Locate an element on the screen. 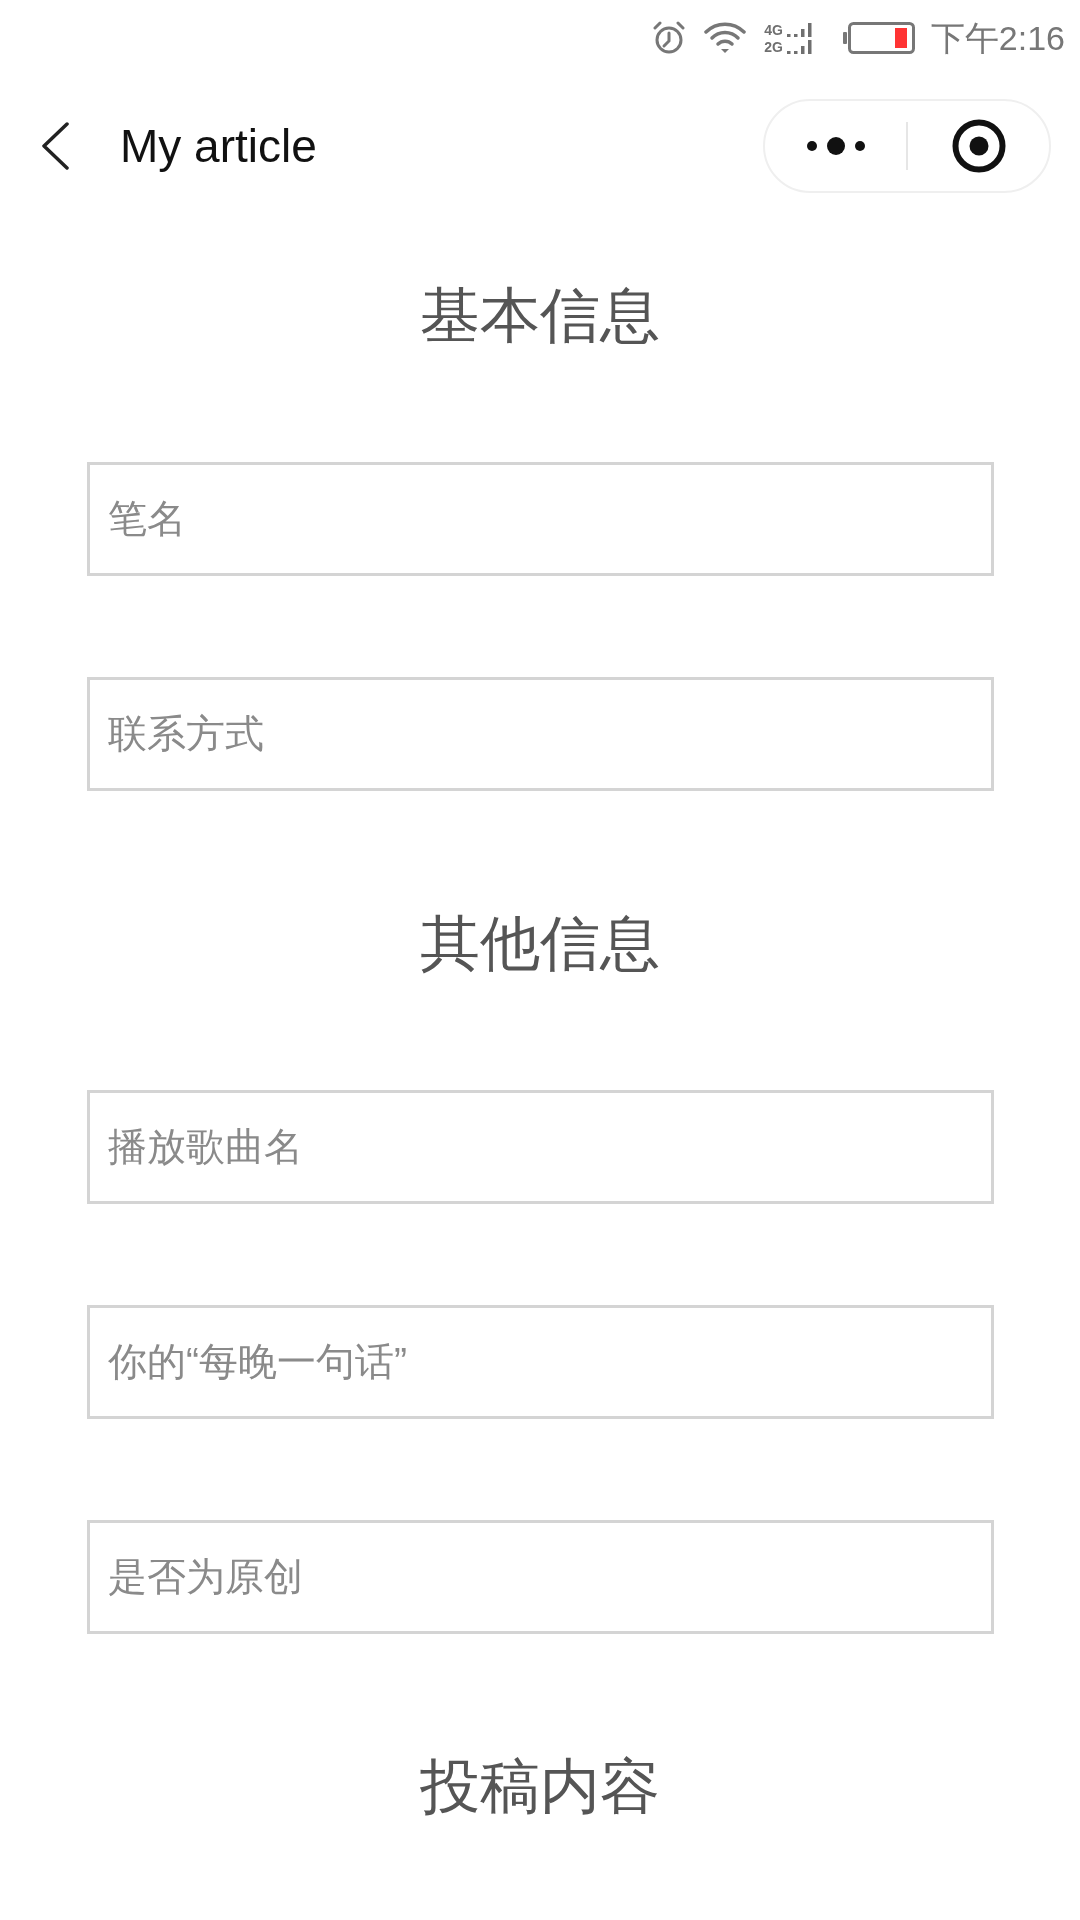 The image size is (1080, 1920). page-title: My article is located at coordinates (218, 146).